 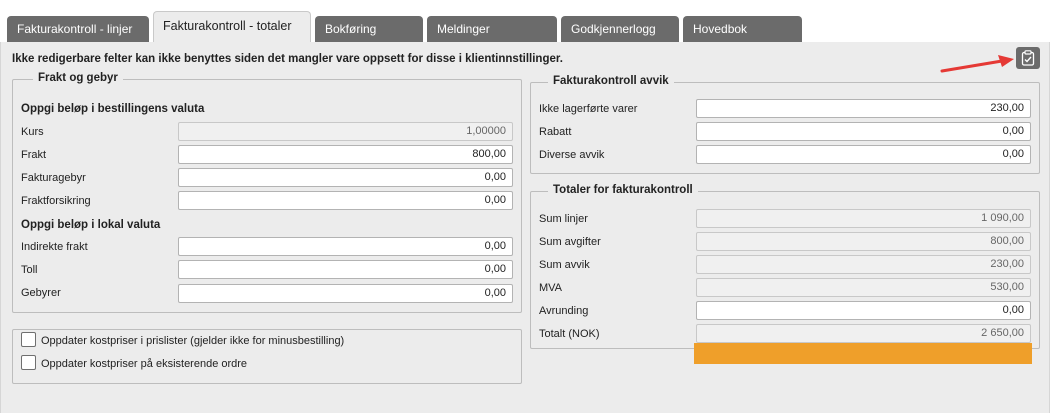 What do you see at coordinates (369, 29) in the screenshot?
I see `tab-bokforing: Bokføring` at bounding box center [369, 29].